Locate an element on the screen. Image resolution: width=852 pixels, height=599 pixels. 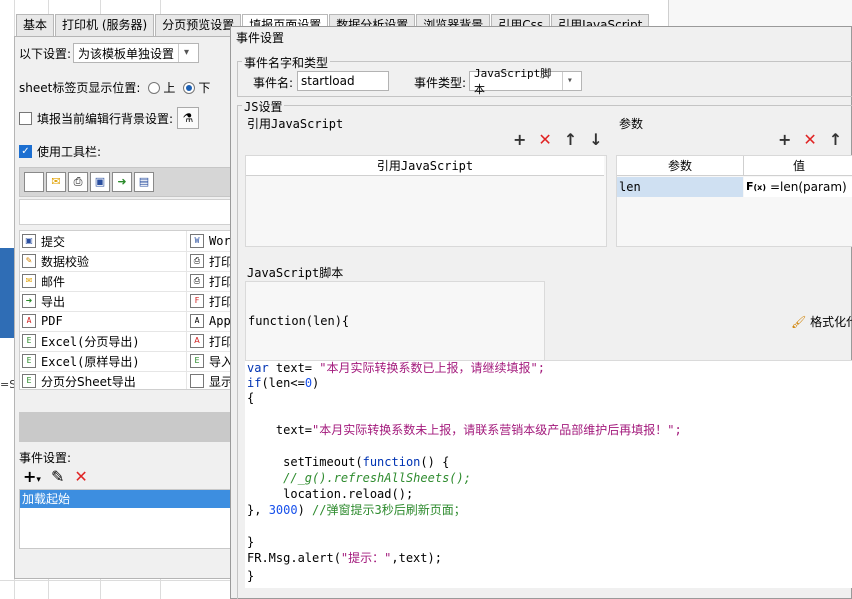
use-toolbar-checkbox: ✓ is located at coordinates (25, 151).